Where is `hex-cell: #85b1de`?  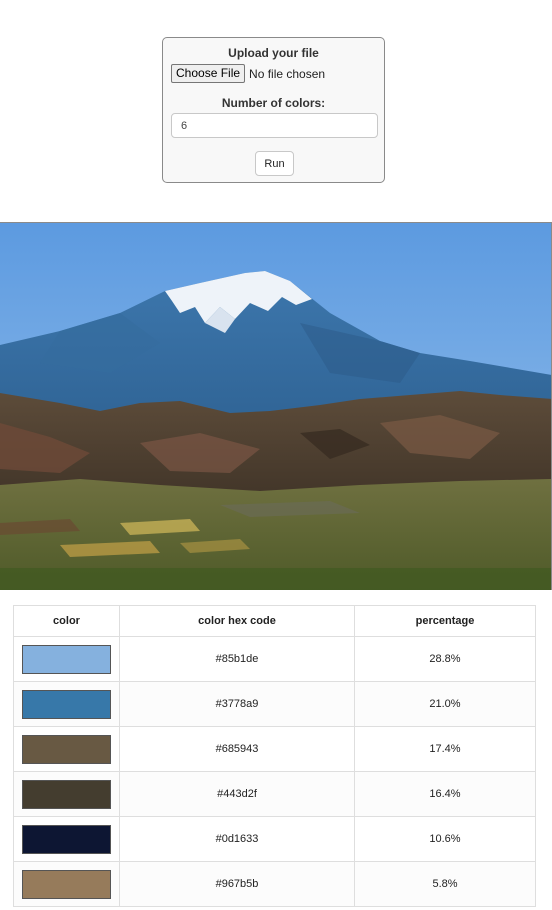 hex-cell: #85b1de is located at coordinates (237, 659).